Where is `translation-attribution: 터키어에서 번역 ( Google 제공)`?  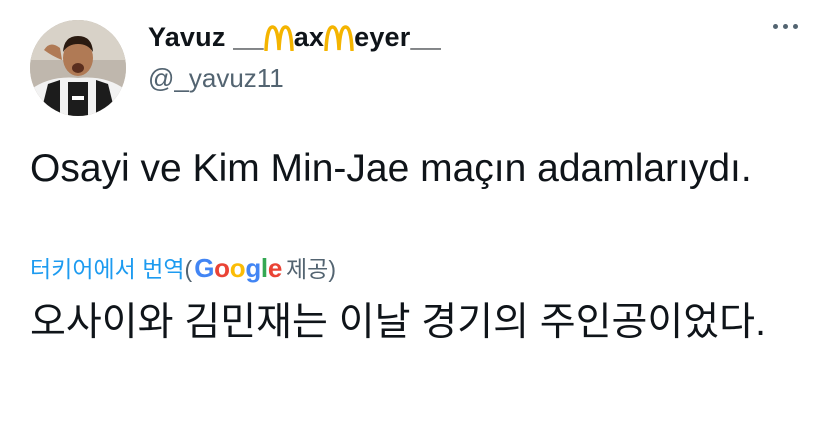 translation-attribution: 터키어에서 번역 ( Google 제공) is located at coordinates (183, 267).